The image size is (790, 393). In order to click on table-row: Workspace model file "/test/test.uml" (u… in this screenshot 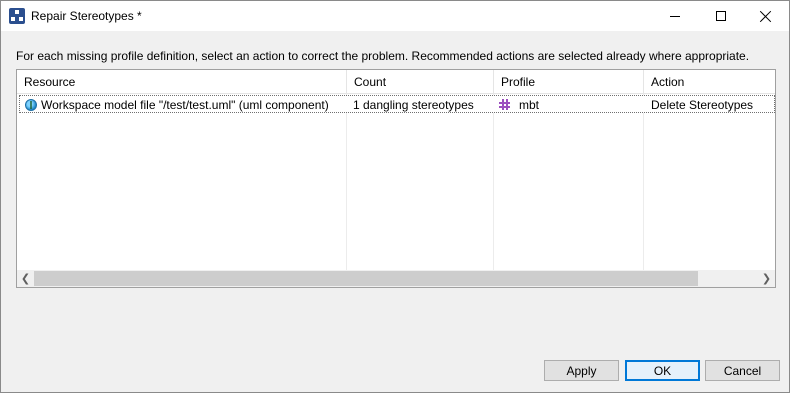, I will do `click(397, 104)`.